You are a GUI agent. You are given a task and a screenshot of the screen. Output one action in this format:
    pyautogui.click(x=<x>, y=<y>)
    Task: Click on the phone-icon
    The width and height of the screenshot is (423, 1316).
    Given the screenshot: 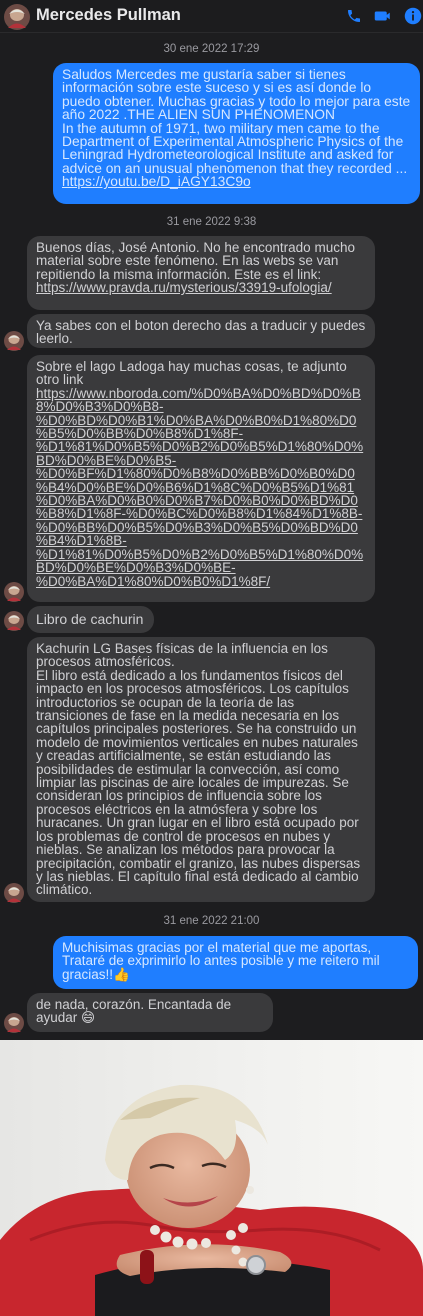 What is the action you would take?
    pyautogui.click(x=354, y=16)
    